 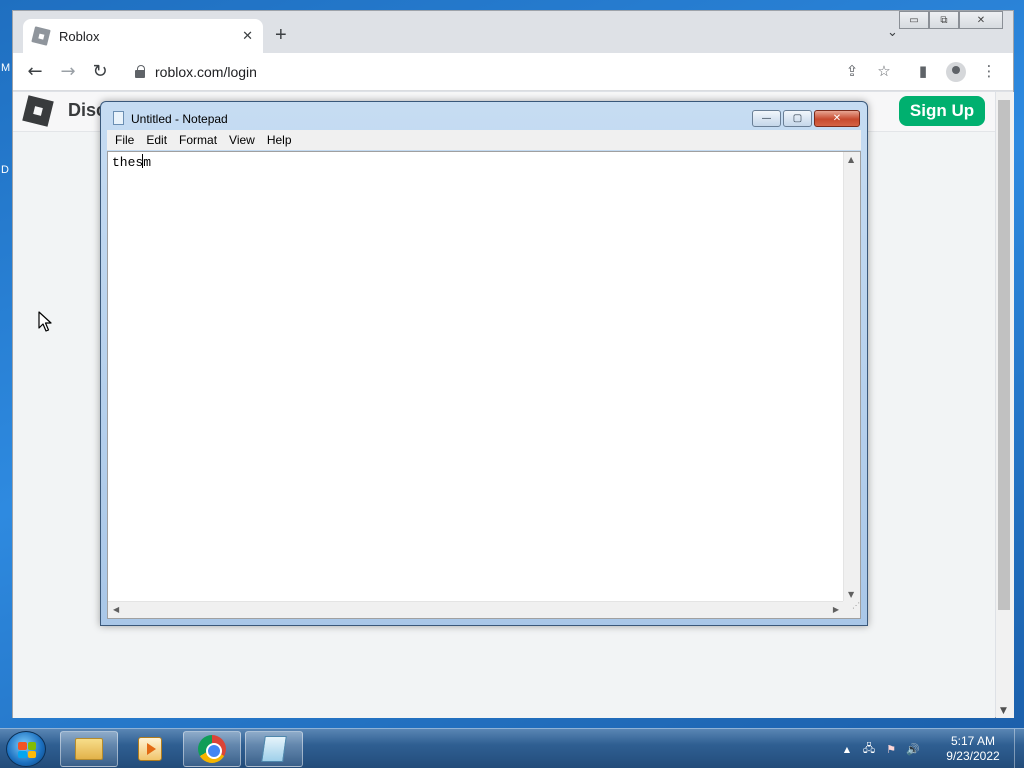 I want to click on window-controls: ▭ ⧉ ✕, so click(x=951, y=20).